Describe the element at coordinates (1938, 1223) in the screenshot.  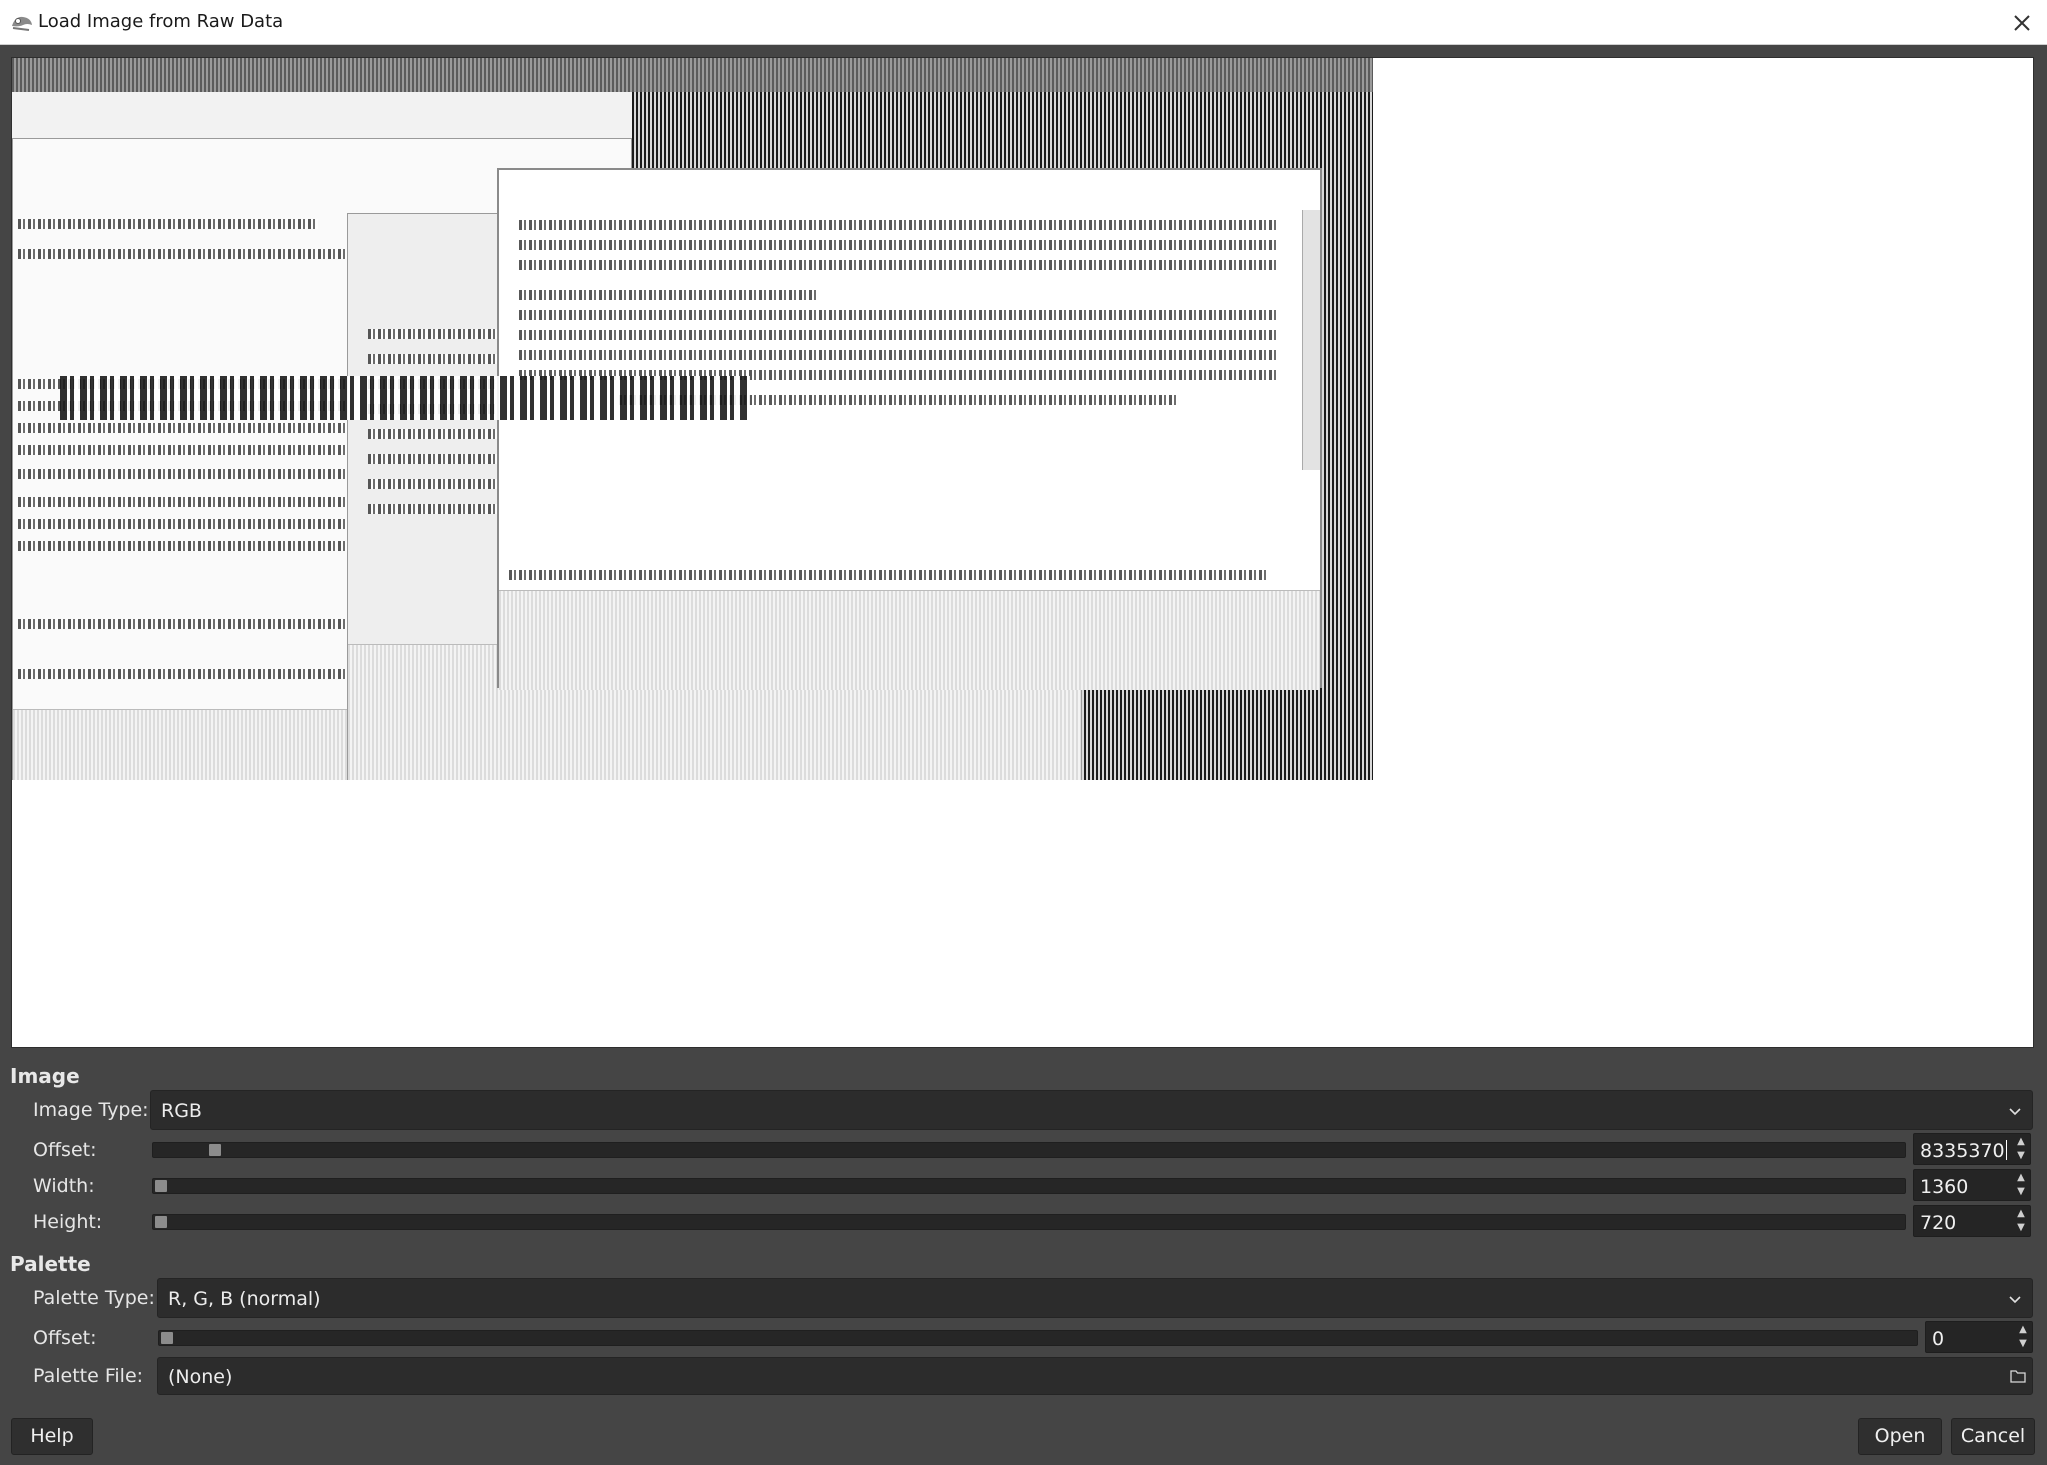
I see `height-value: 720` at that location.